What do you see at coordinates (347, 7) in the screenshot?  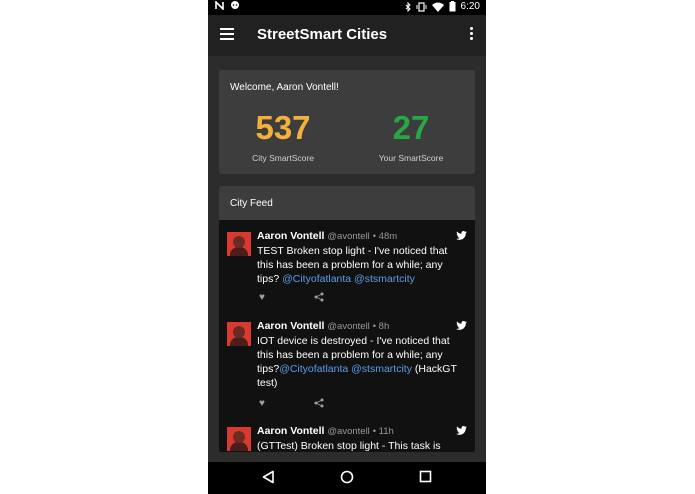 I see `status-bar: 6:20` at bounding box center [347, 7].